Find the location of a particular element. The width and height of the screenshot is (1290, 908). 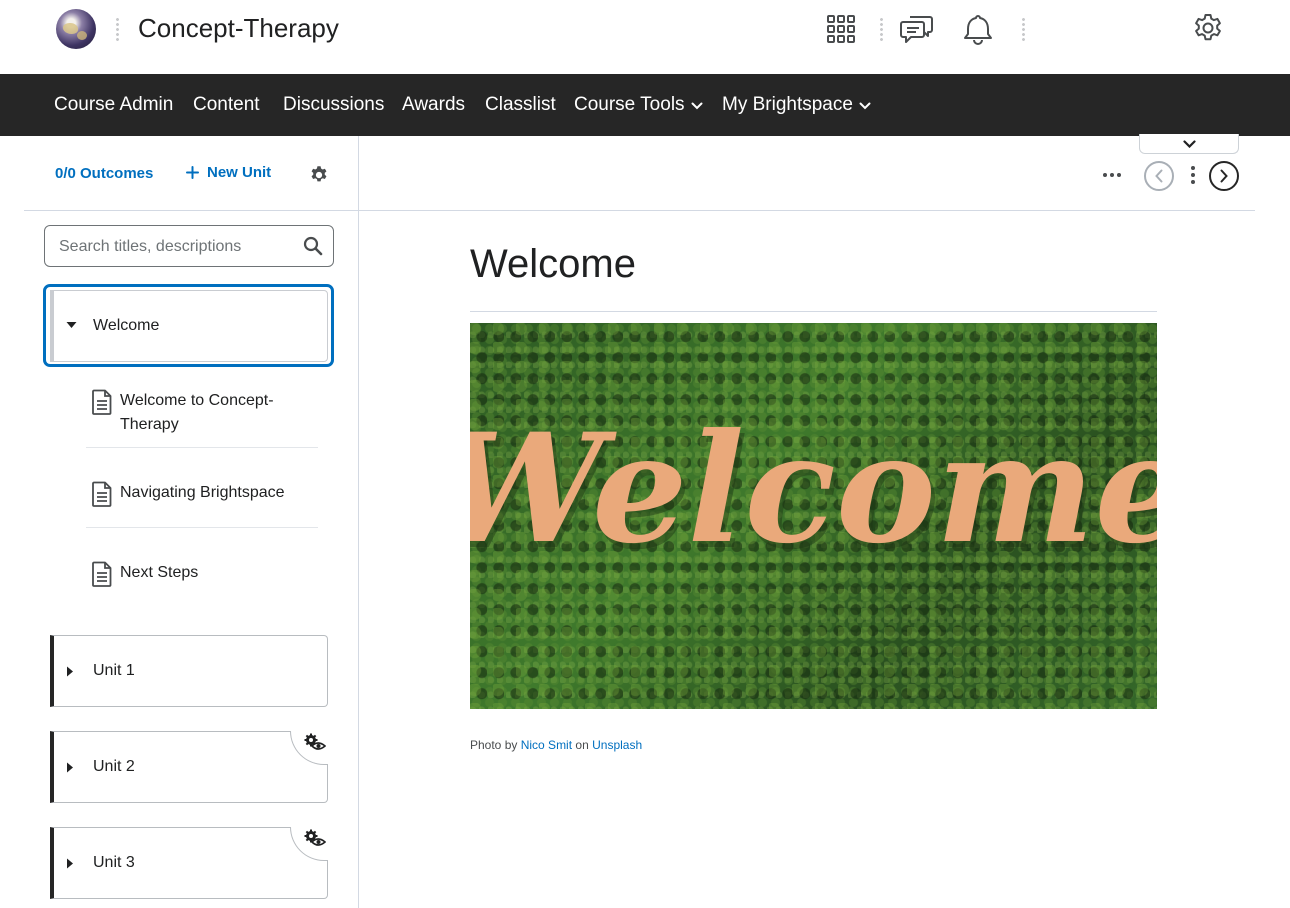

hero-text: Welcome is located at coordinates (813, 489).